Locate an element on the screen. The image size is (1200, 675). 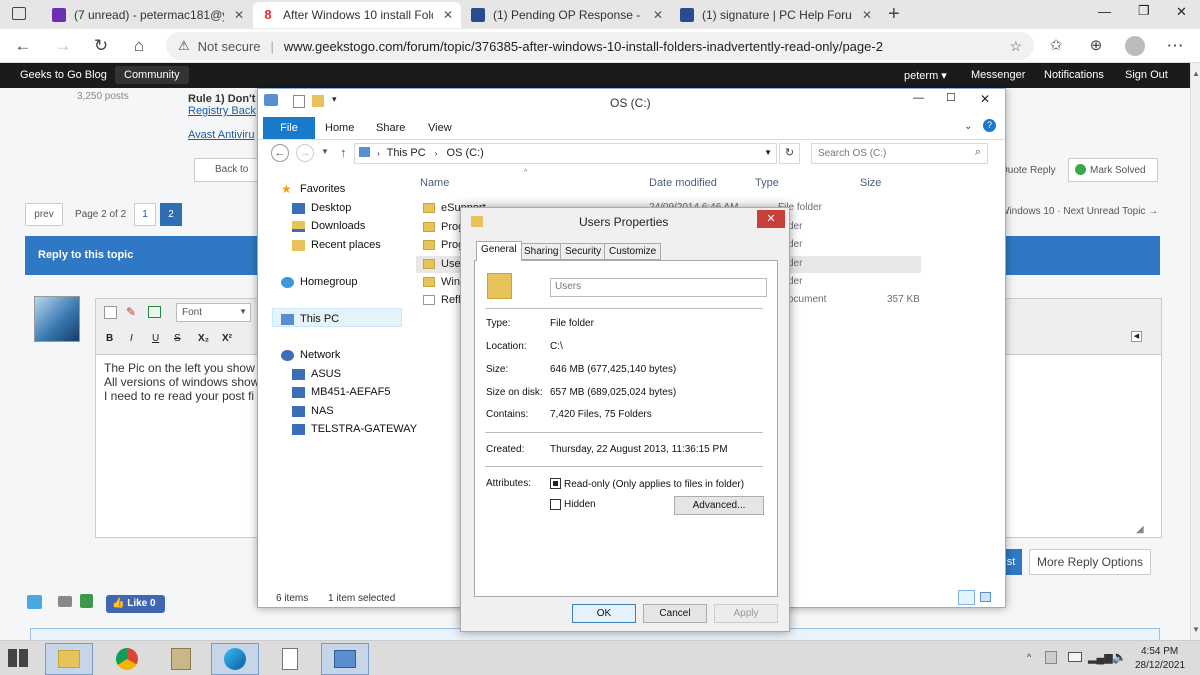
chevron-down-icon: ▼ is located at coordinates (768, 152).